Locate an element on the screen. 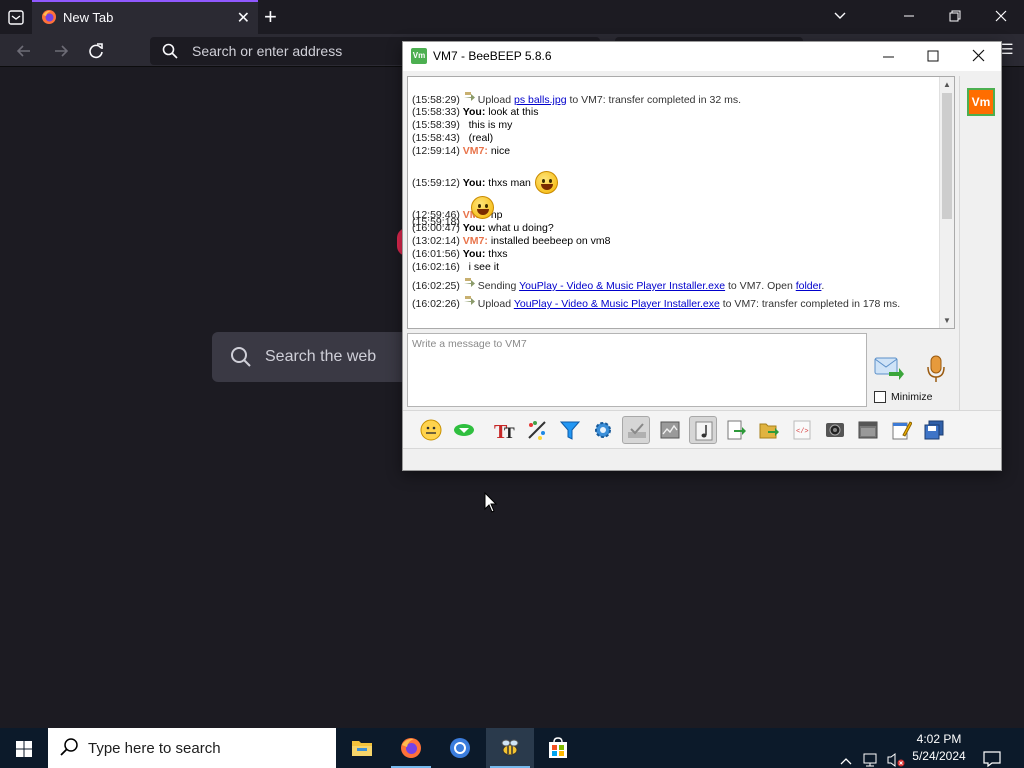 The width and height of the screenshot is (1024, 768). close-tab-icon: ✕ is located at coordinates (243, 18).